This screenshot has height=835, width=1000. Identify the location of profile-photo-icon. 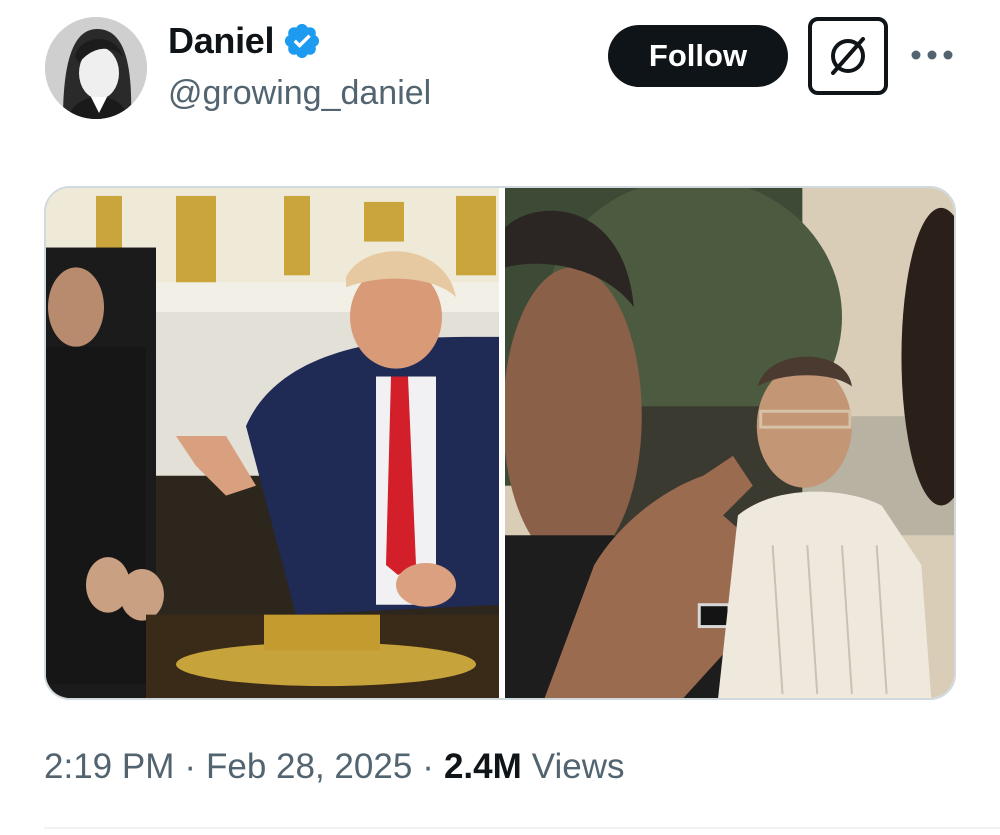
(96, 68).